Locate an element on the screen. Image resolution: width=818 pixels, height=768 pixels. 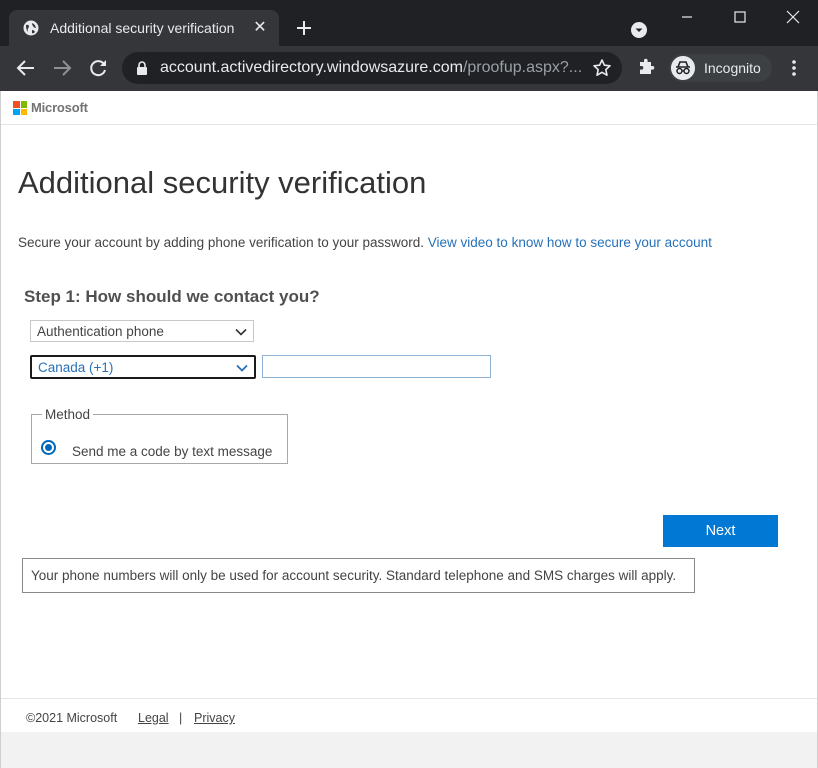
method-group: Method Send me a code by text message is located at coordinates (159, 435).